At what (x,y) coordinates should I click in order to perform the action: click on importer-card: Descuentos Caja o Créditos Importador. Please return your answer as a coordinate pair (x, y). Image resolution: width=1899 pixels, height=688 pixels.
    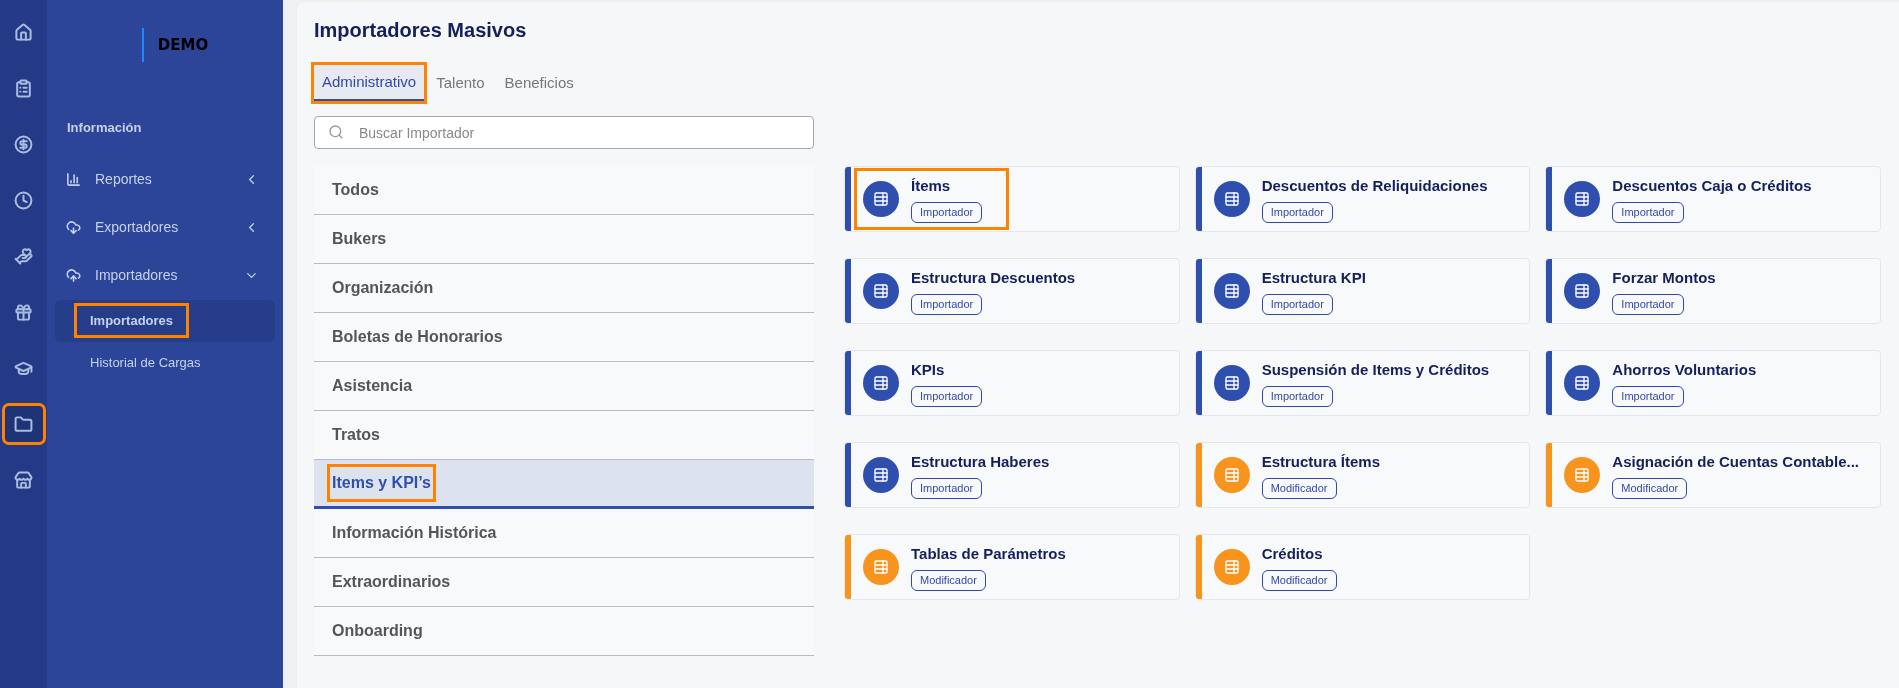
    Looking at the image, I should click on (1713, 199).